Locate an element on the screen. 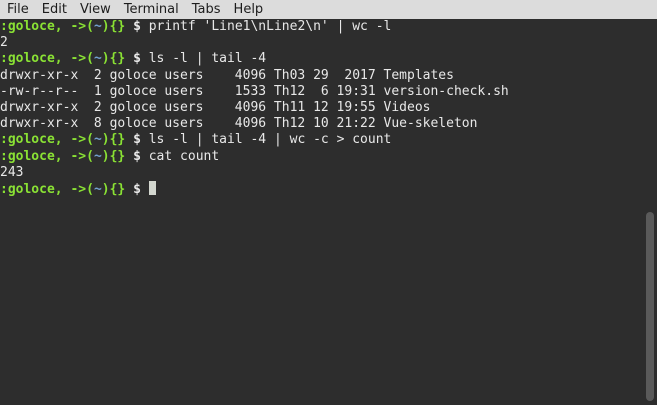 Image resolution: width=657 pixels, height=405 pixels. prompt-line: :goloce, ->(~){} $ ls -l | tail -4 is located at coordinates (321, 59).